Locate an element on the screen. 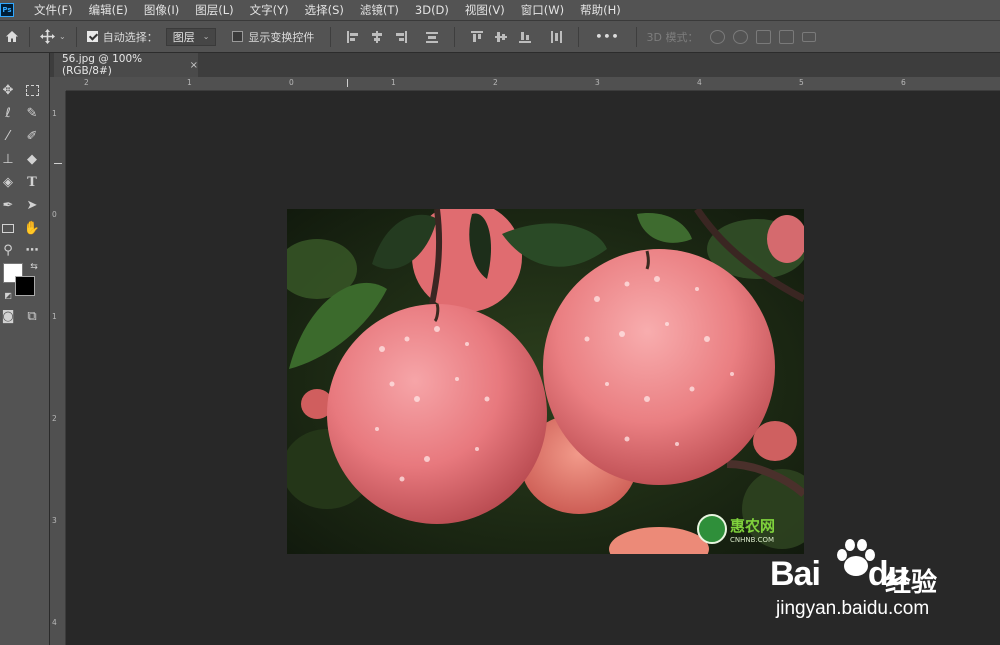 Image resolution: width=1000 pixels, height=645 pixels. 3d-roll-icon is located at coordinates (741, 36).